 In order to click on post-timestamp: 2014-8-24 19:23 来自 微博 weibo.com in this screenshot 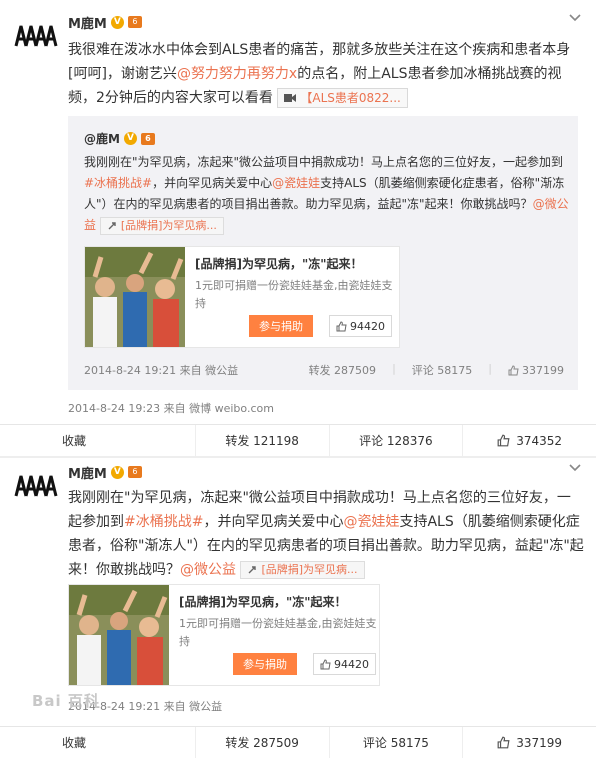, I will do `click(171, 408)`.